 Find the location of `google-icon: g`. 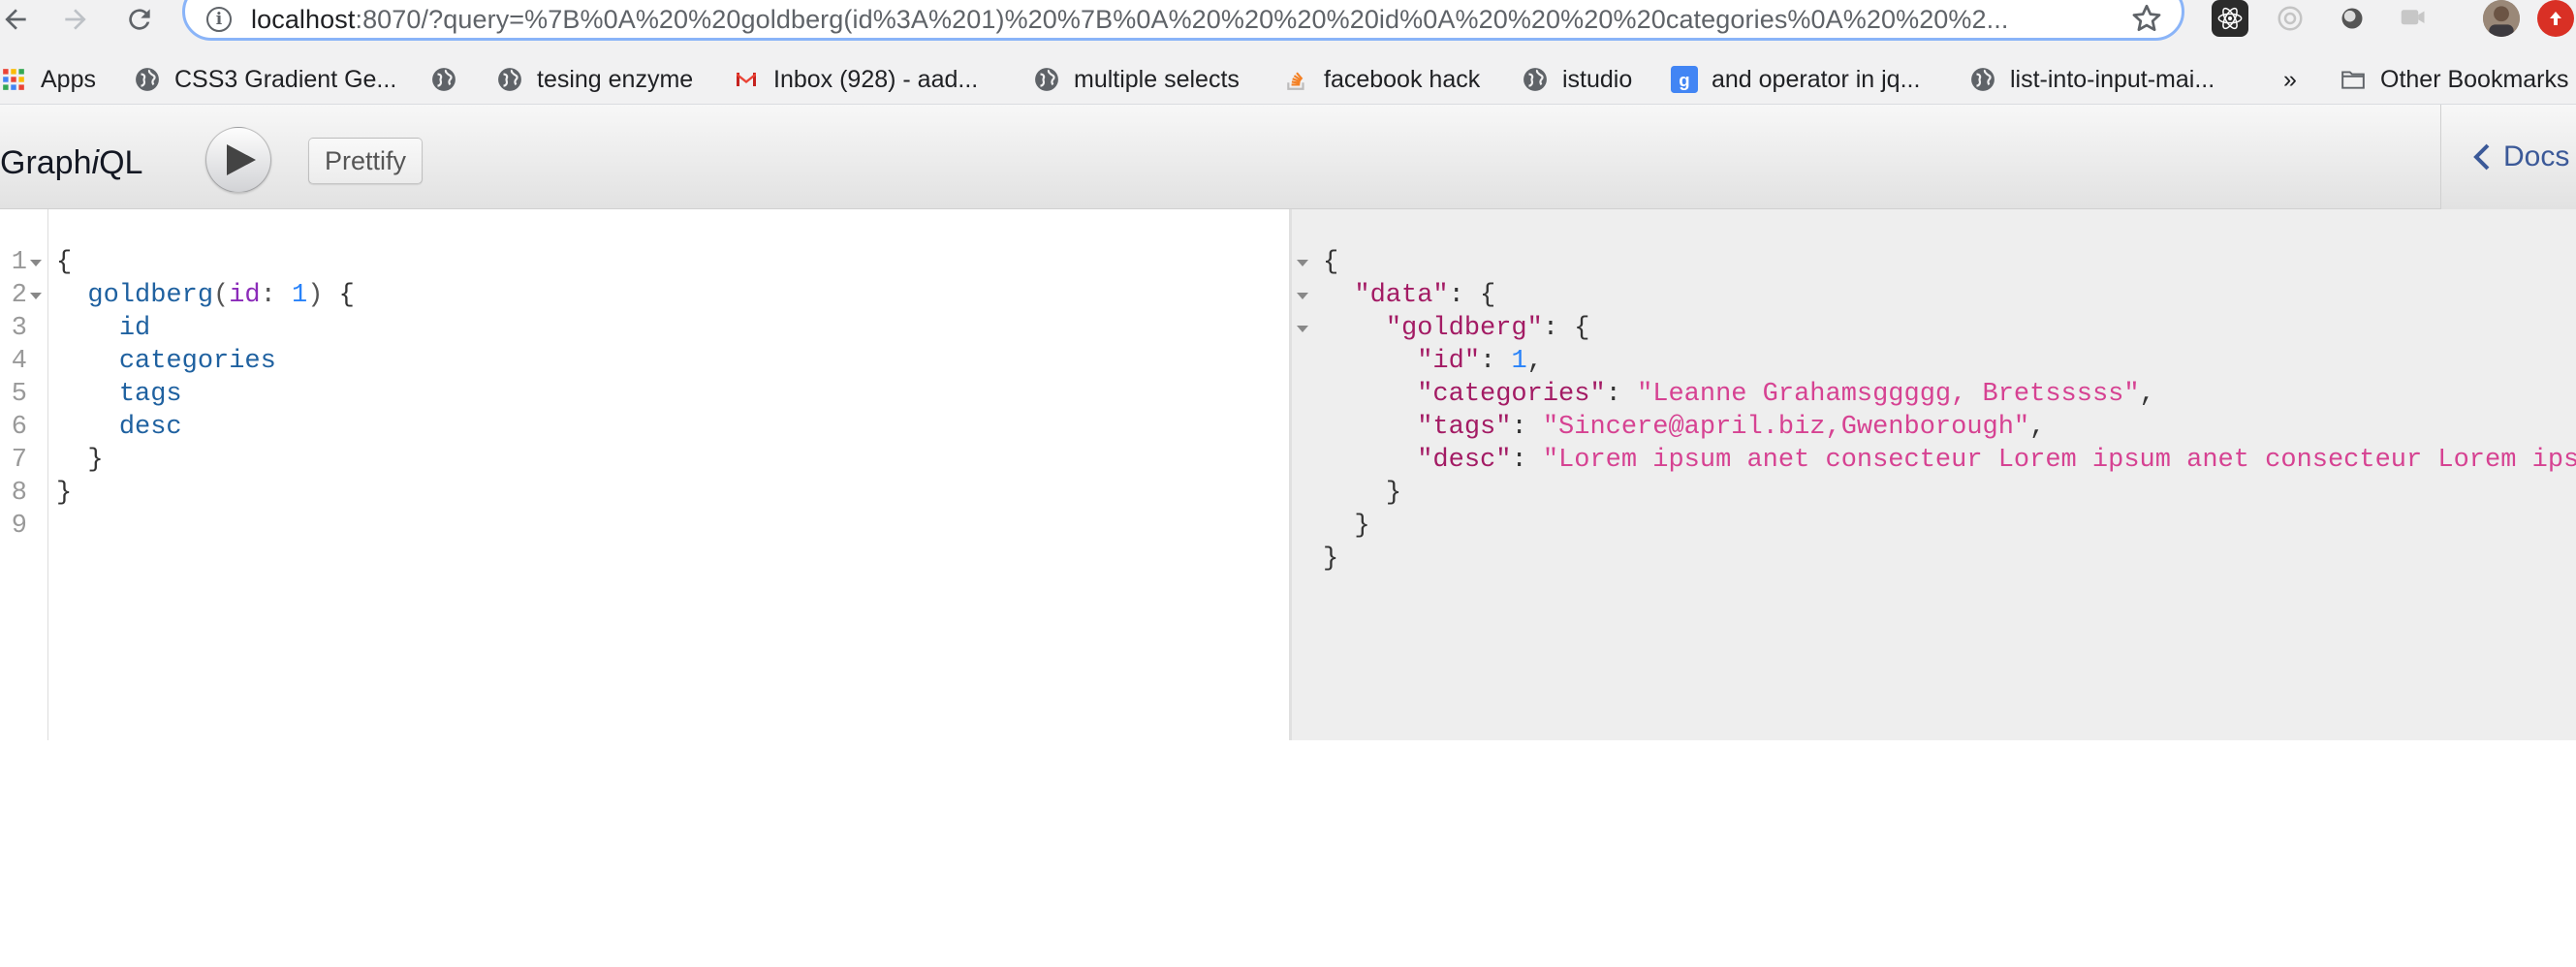

google-icon: g is located at coordinates (1684, 80).